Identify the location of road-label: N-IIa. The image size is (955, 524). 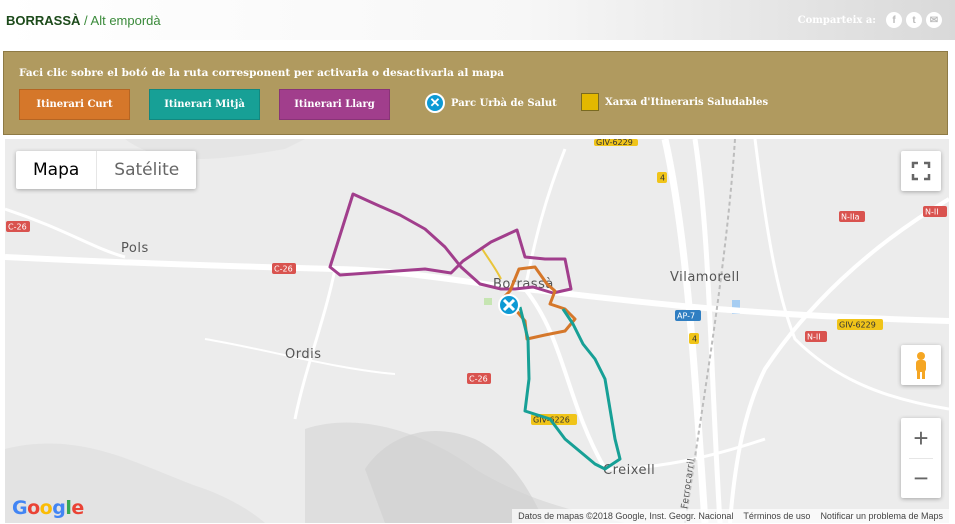
(850, 217).